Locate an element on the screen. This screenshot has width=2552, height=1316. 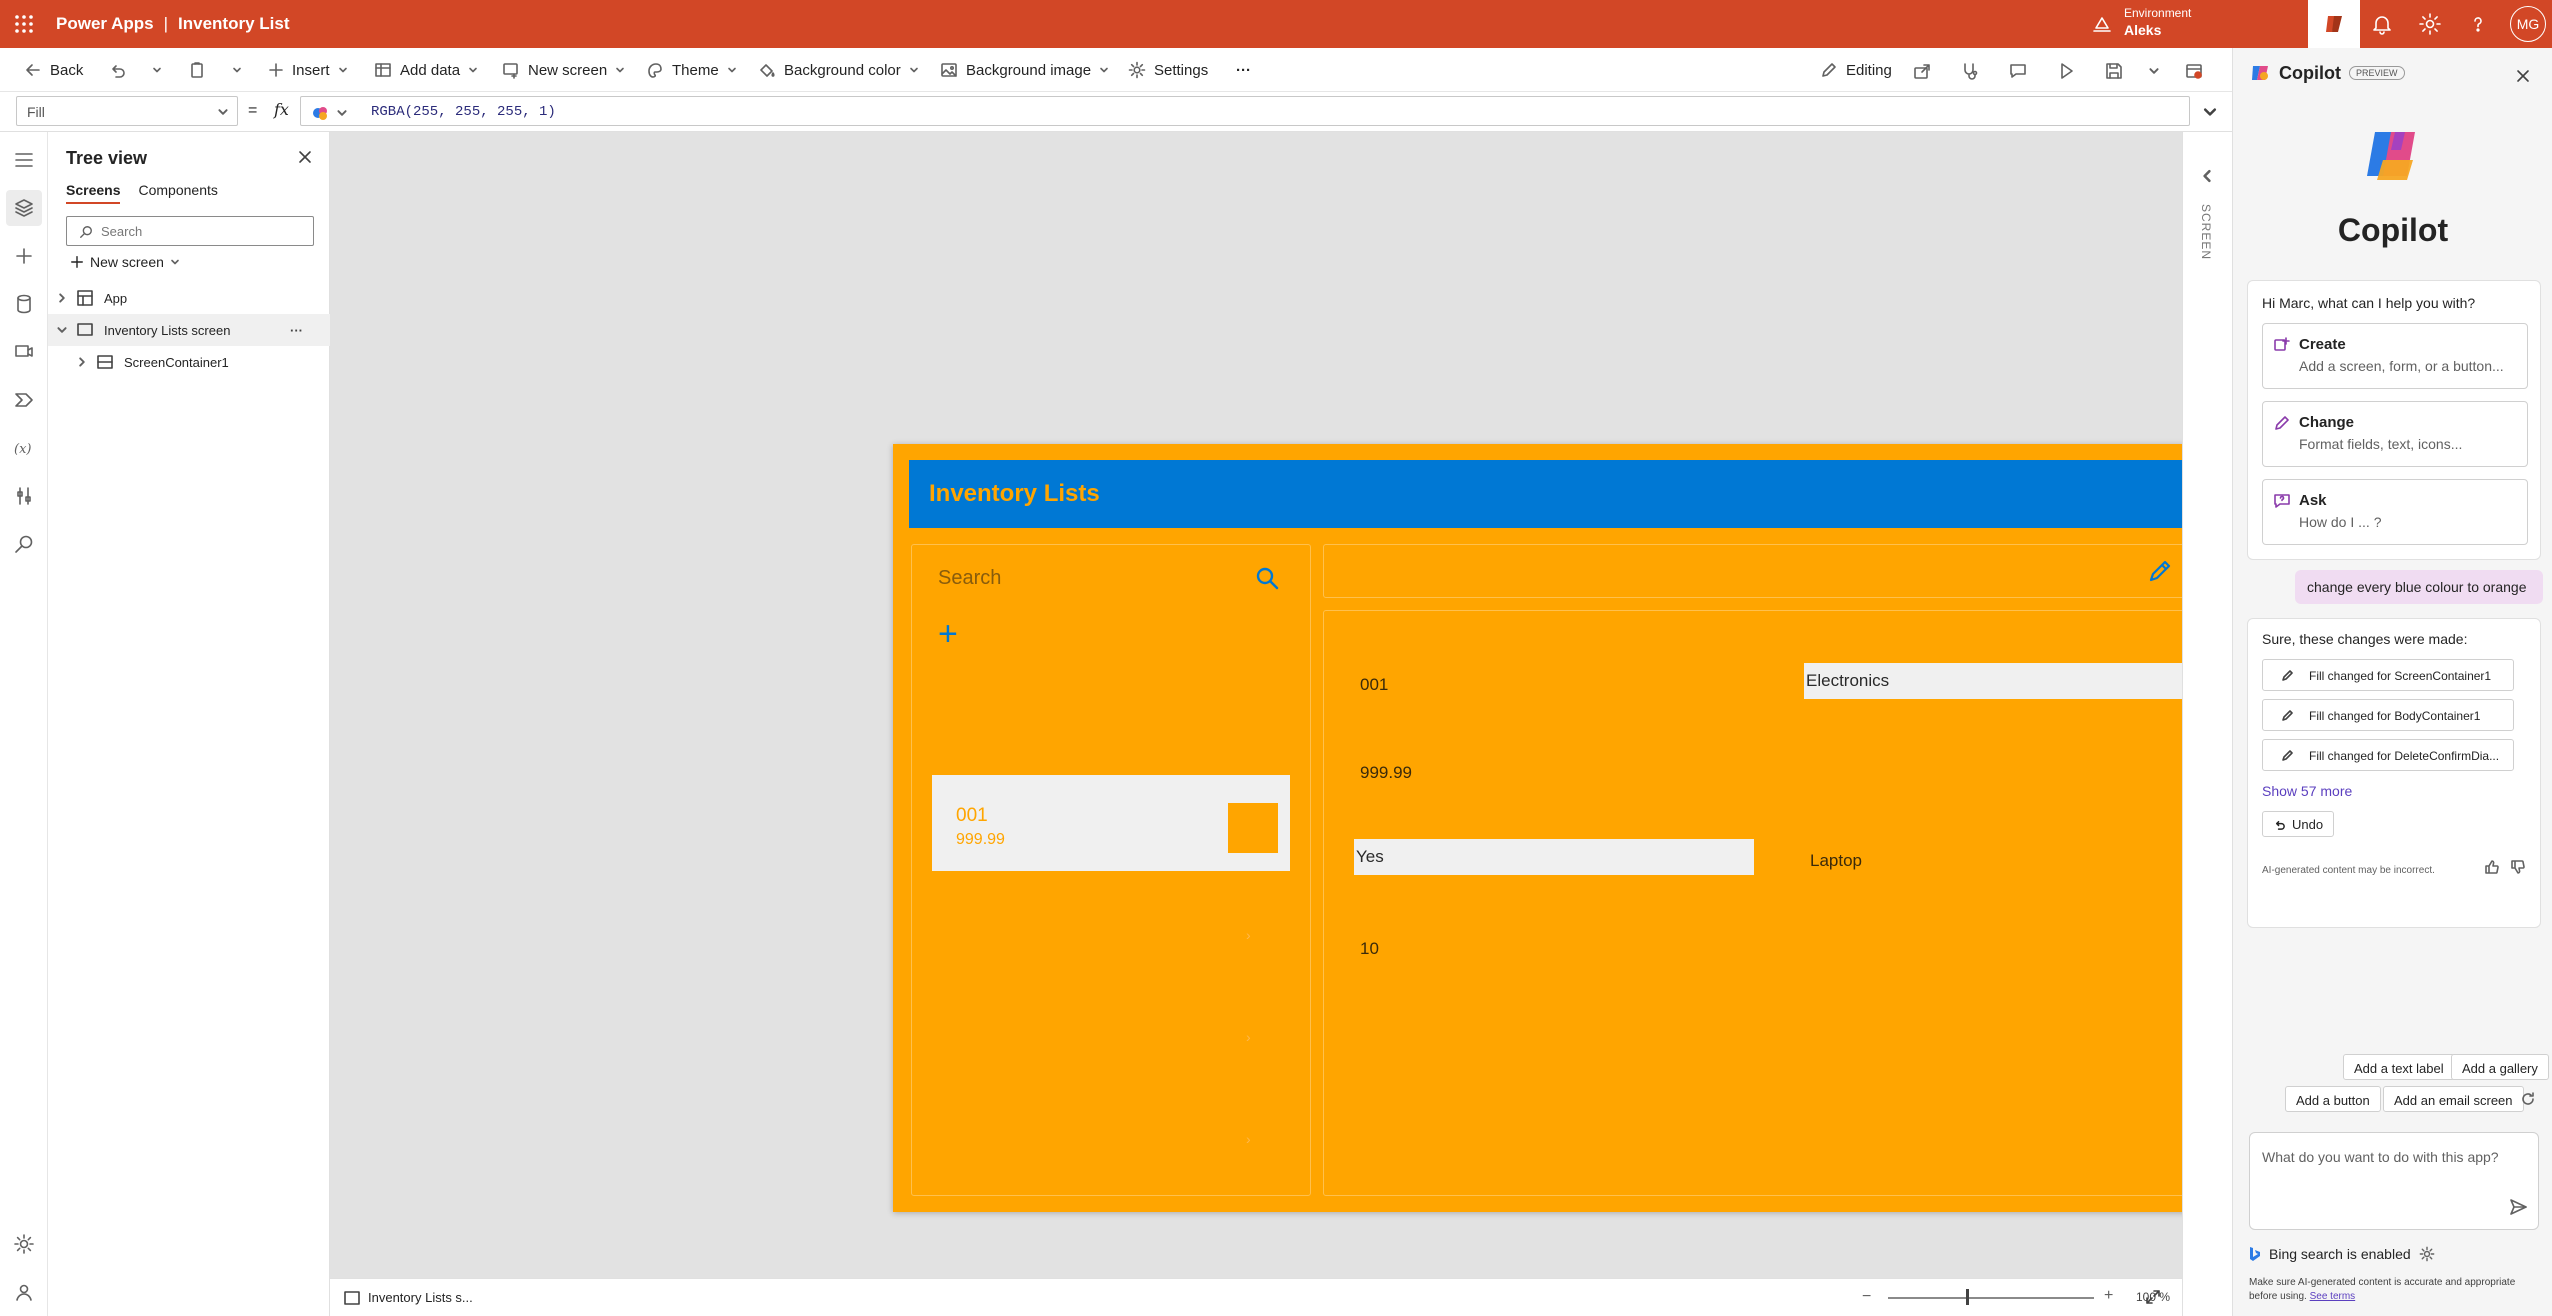
suggestion-add-text-label: Add a text label is located at coordinates (2399, 1067).